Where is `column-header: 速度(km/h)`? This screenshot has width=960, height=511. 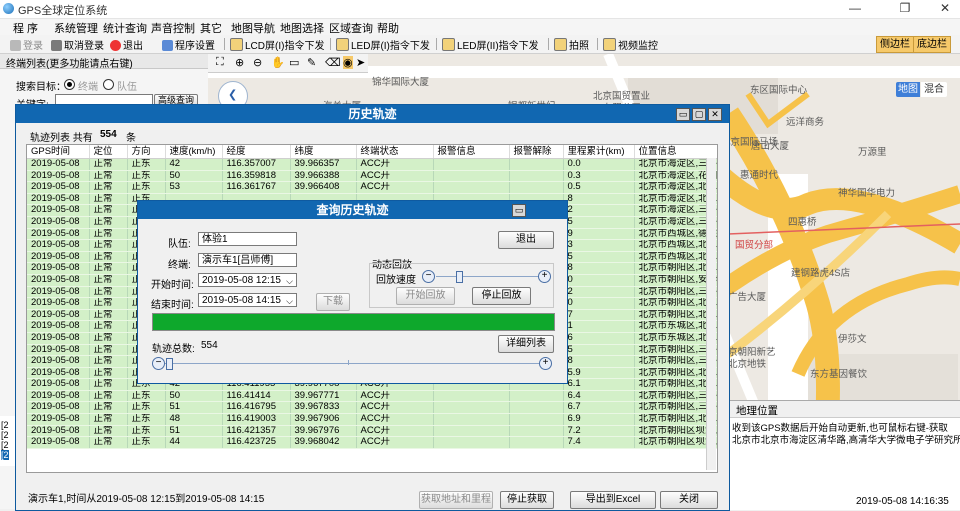
column-header: 速度(km/h) is located at coordinates (194, 152).